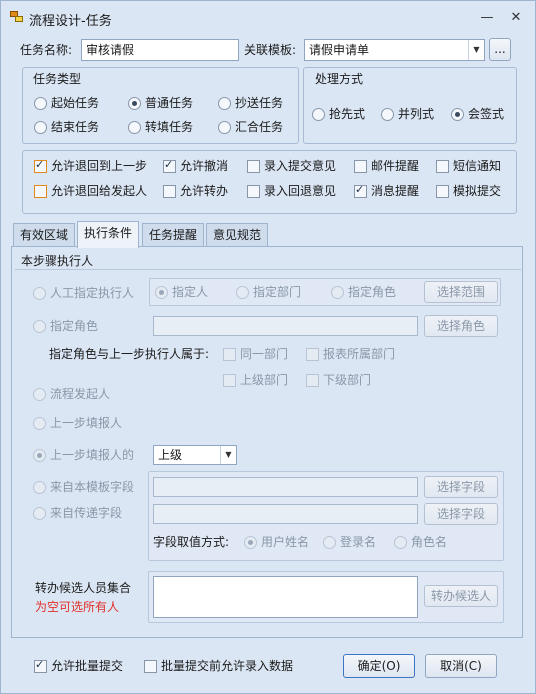 The image size is (536, 694). Describe the element at coordinates (191, 542) in the screenshot. I see `field-mode-label: 字段取值方式:` at that location.